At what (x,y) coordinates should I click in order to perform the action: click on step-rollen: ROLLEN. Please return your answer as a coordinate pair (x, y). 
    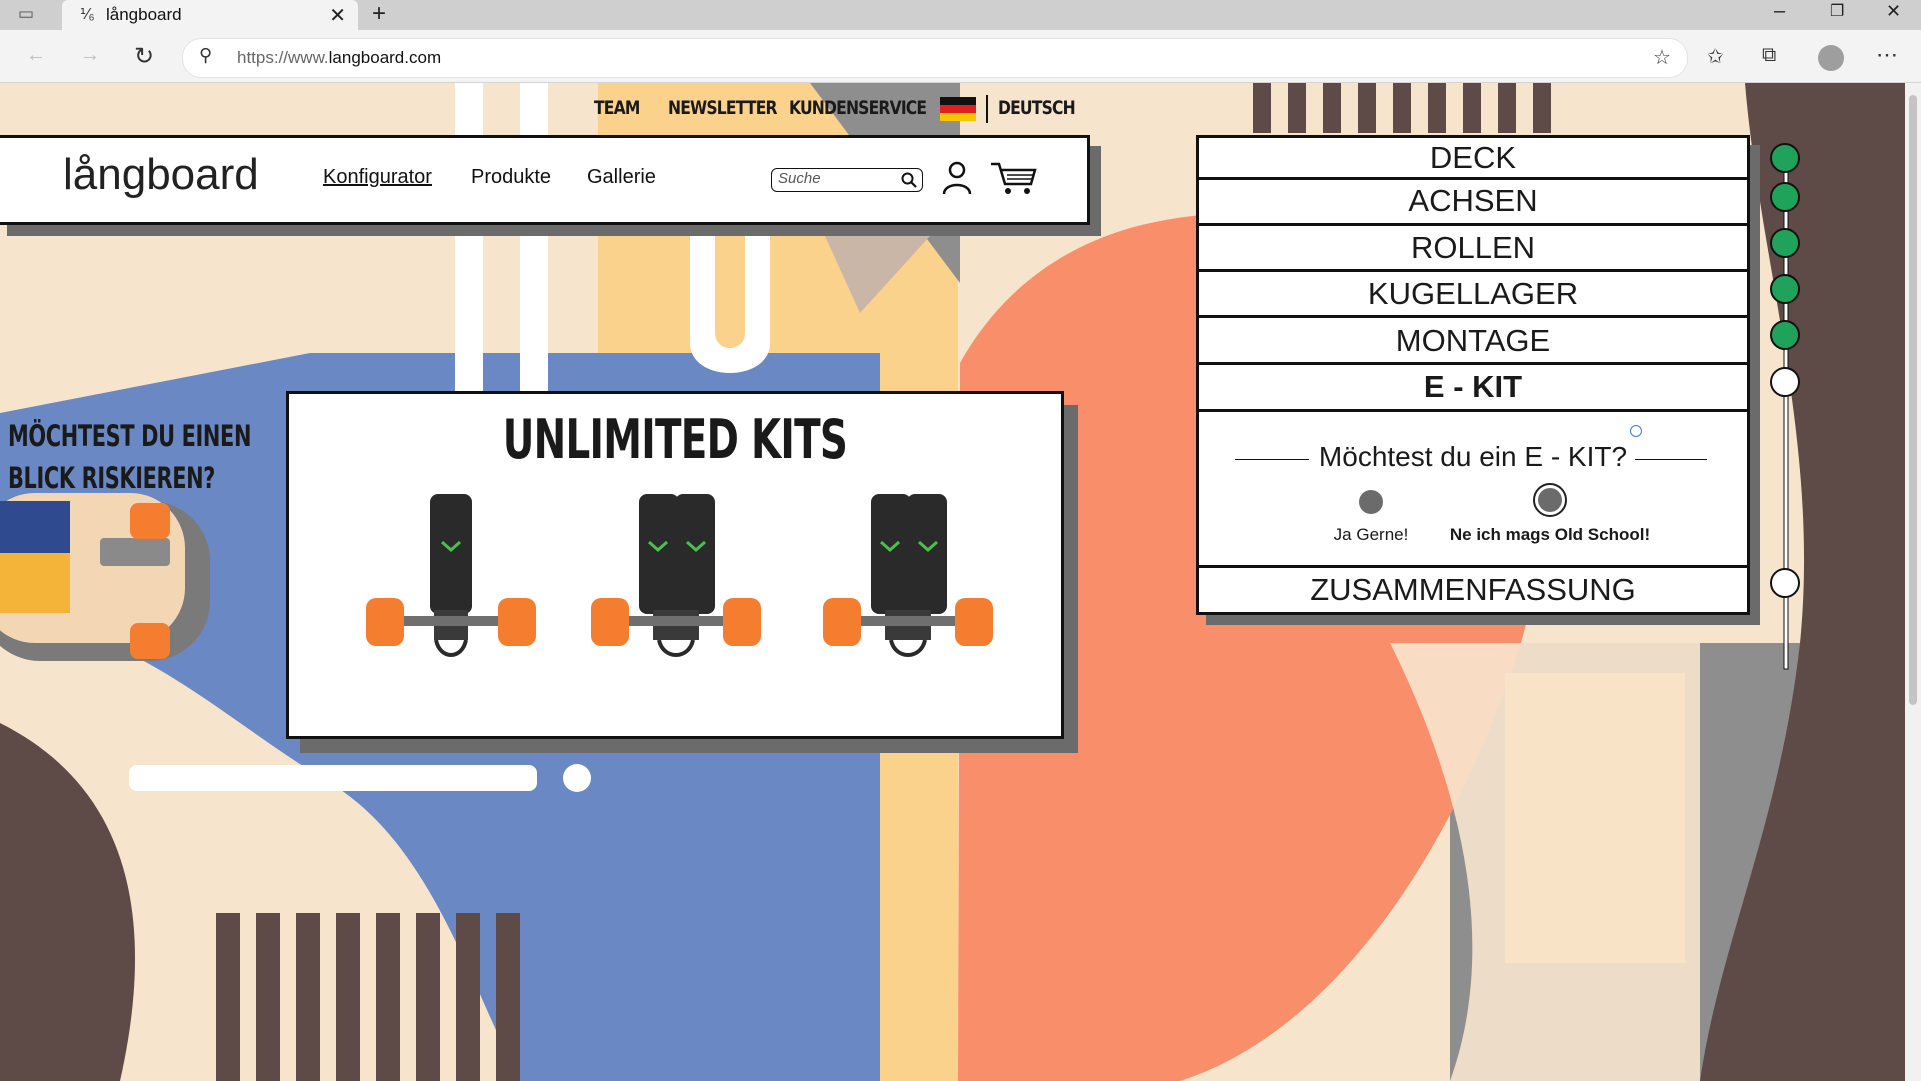
    Looking at the image, I should click on (1473, 248).